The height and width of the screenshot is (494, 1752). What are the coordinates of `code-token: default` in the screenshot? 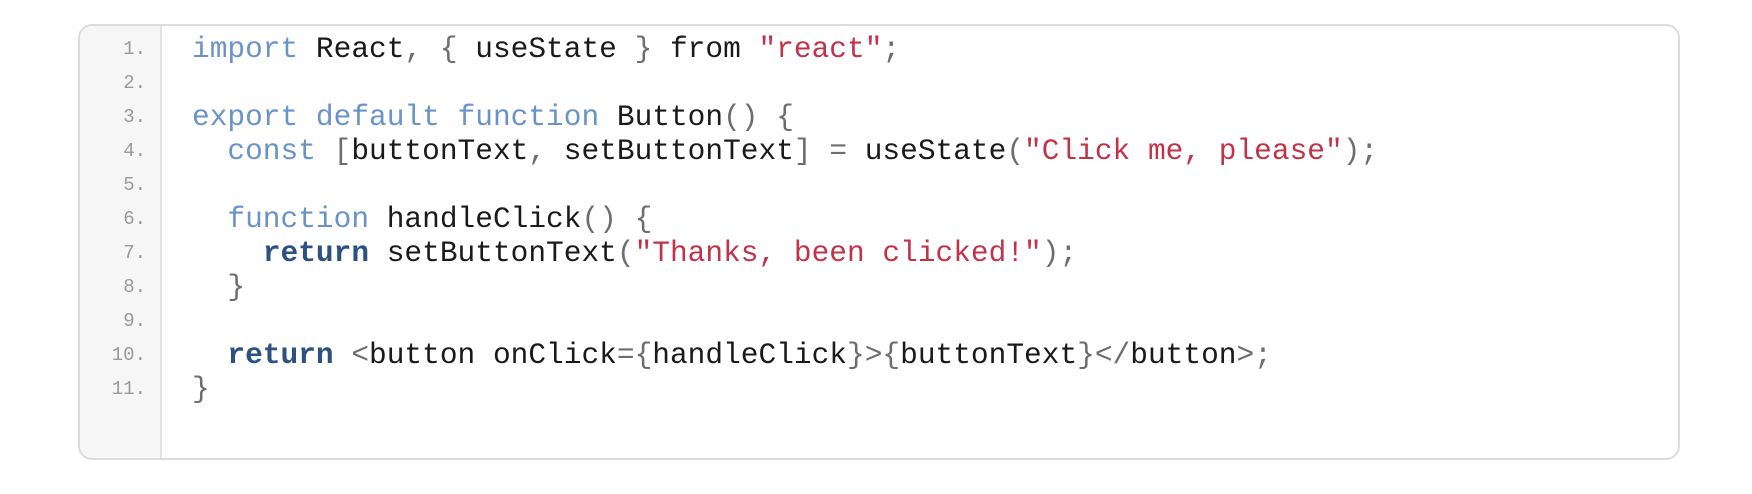 It's located at (377, 117).